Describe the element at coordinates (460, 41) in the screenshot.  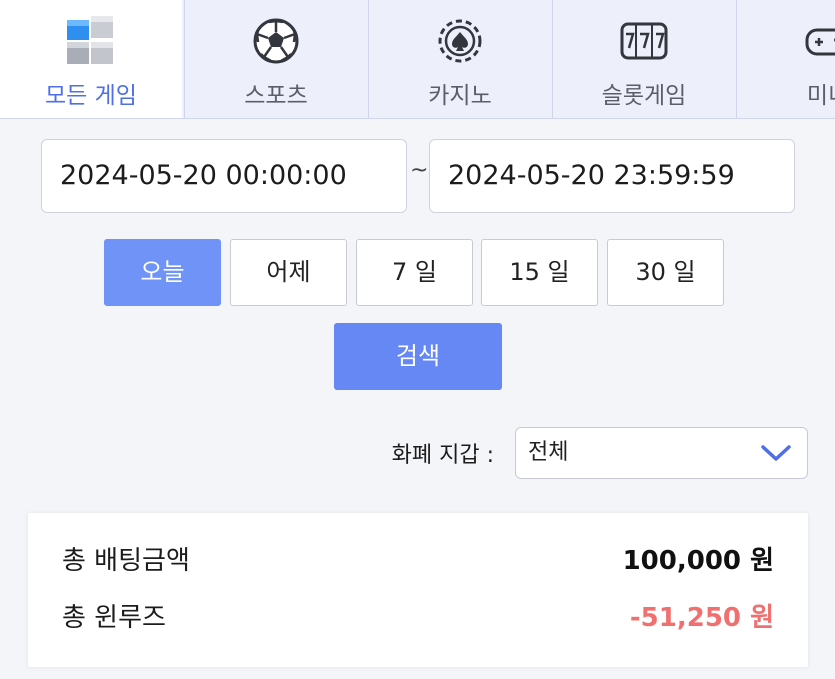
I see `casino-chip-icon` at that location.